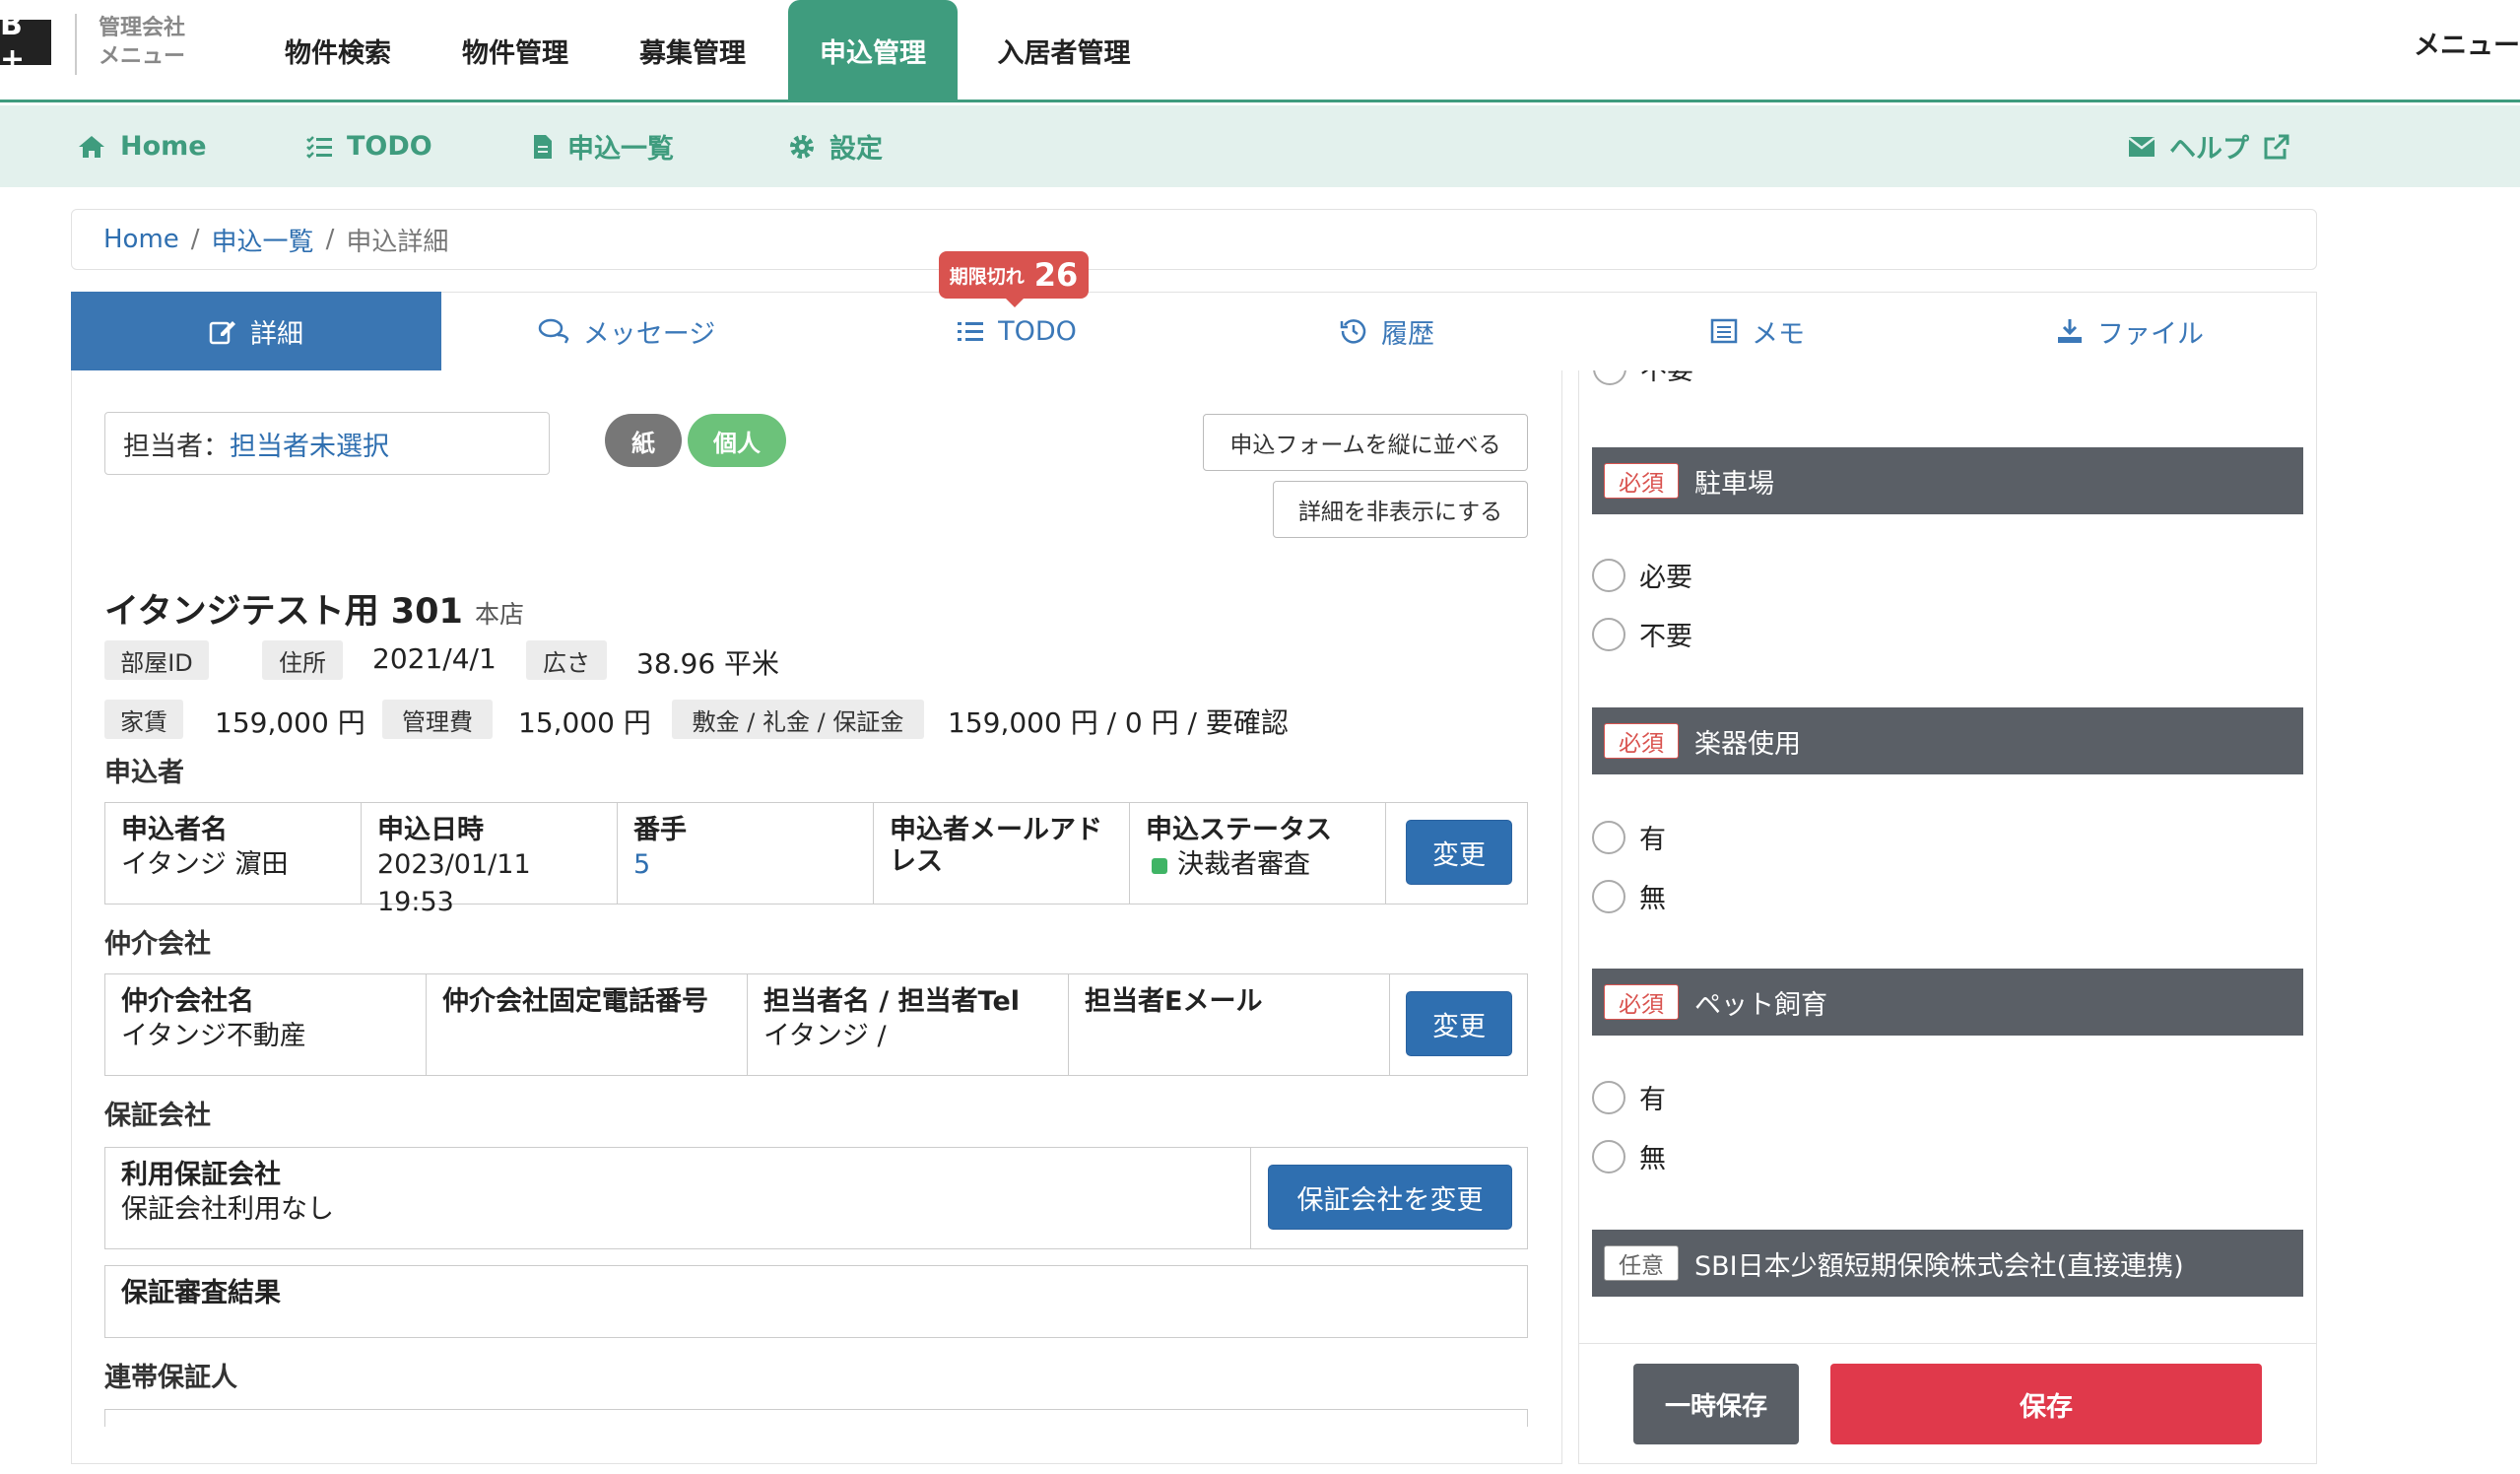  What do you see at coordinates (584, 723) in the screenshot?
I see `mgmt-fee-value: 15,000 円` at bounding box center [584, 723].